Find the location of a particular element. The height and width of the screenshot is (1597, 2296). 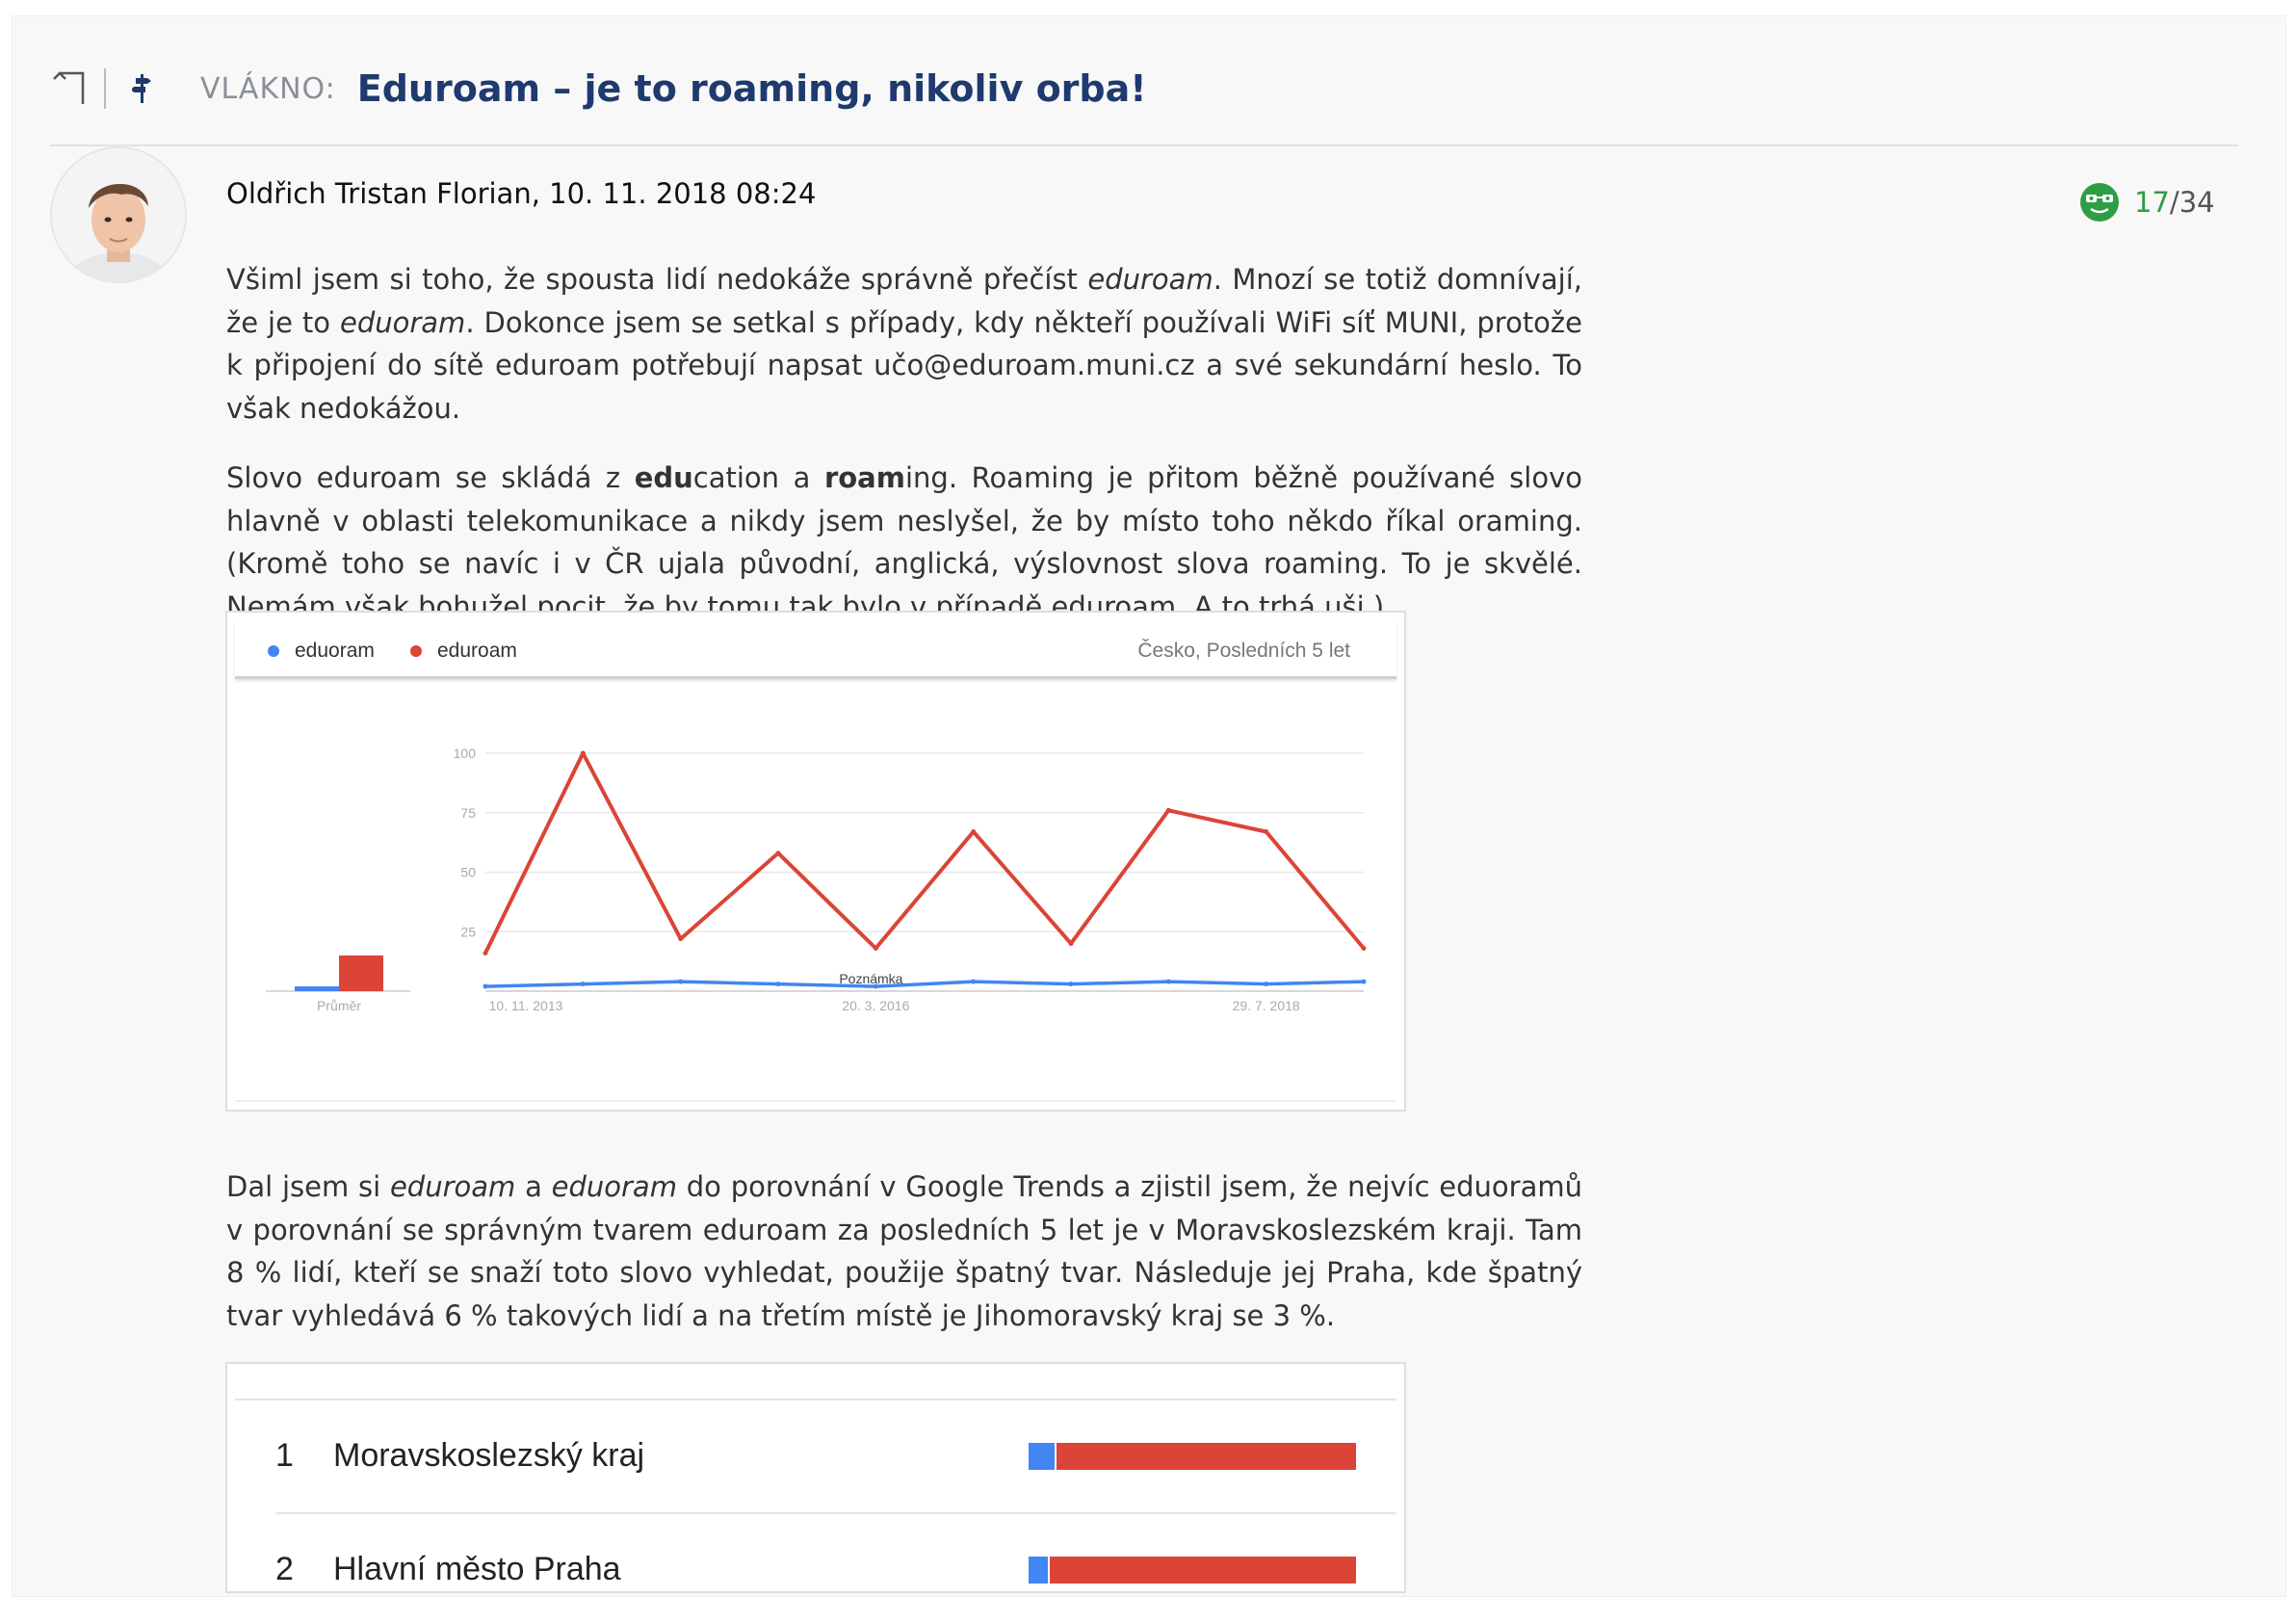

y-tick-label: 25 is located at coordinates (468, 932).